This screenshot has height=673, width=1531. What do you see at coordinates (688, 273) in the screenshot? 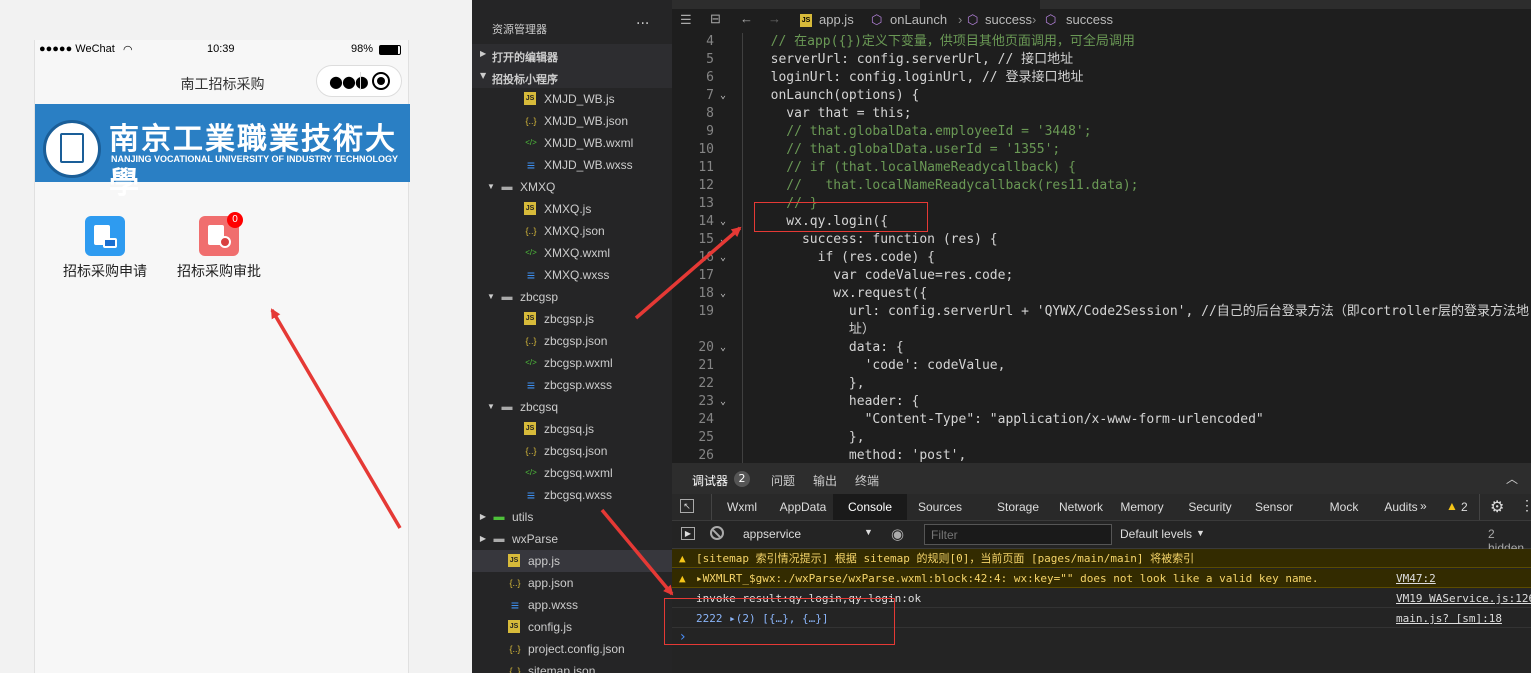
I see `arrow-to-login` at bounding box center [688, 273].